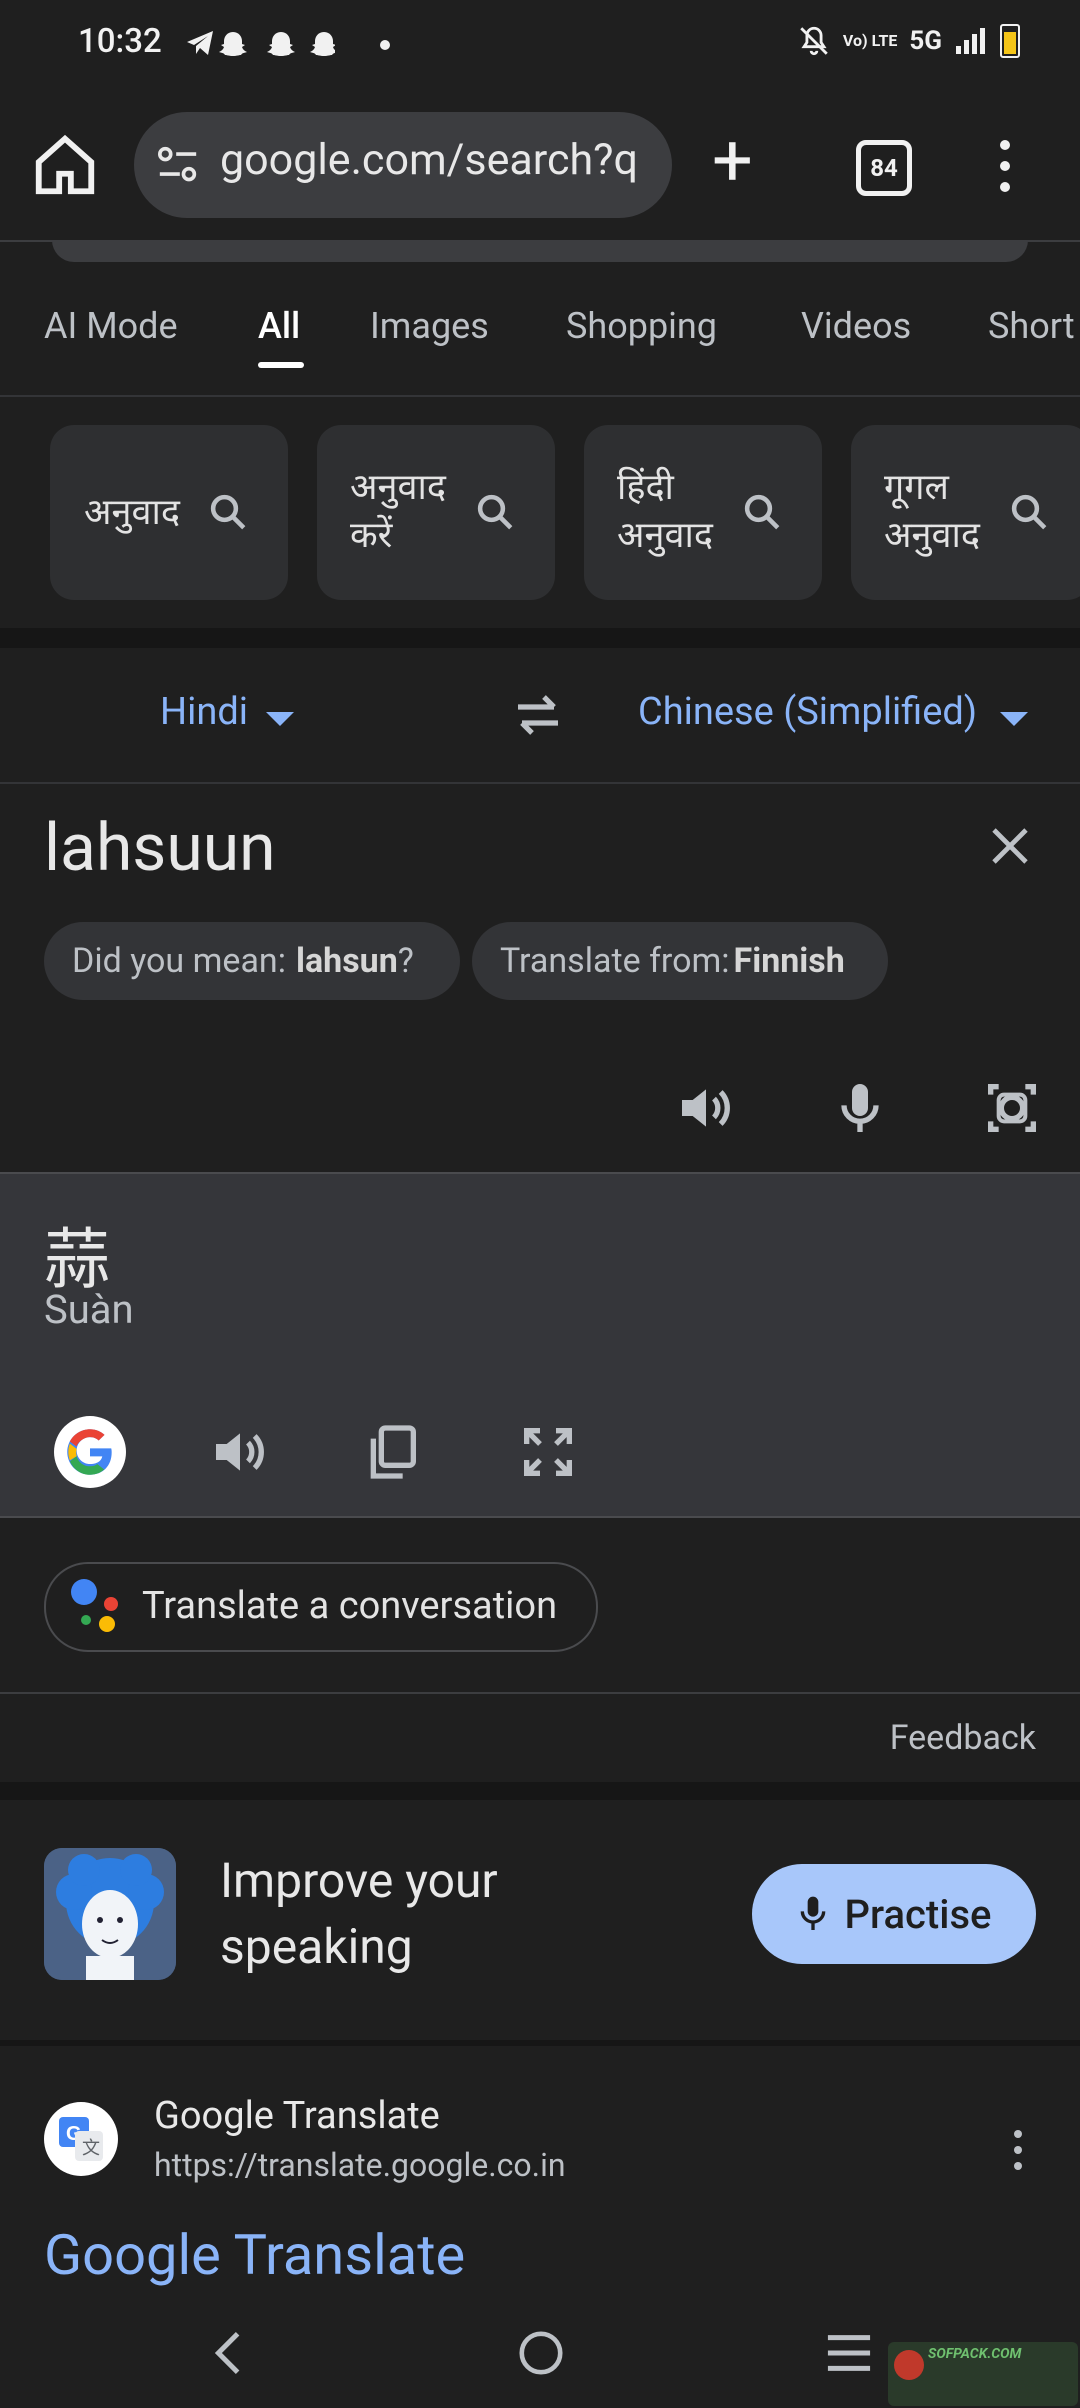 The image size is (1080, 2408). Describe the element at coordinates (65, 165) in the screenshot. I see `home-icon` at that location.